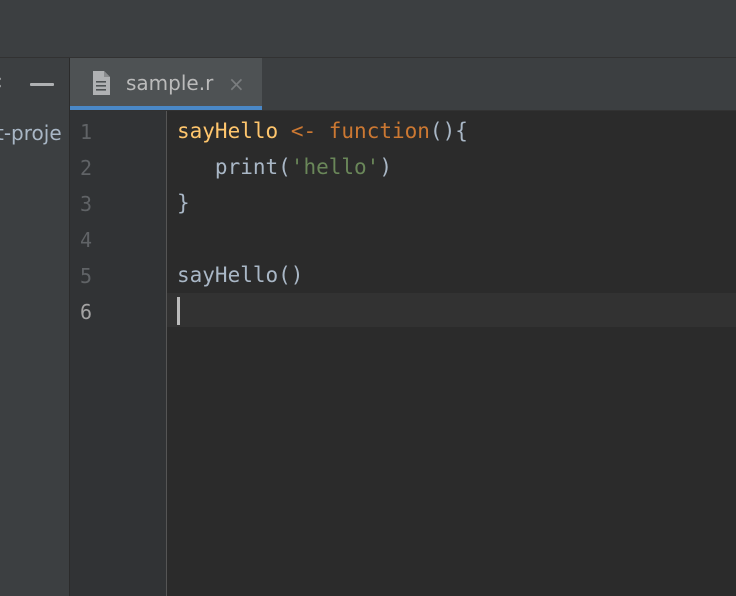  Describe the element at coordinates (35, 327) in the screenshot. I see `project-panel: ‹ t-proje` at that location.